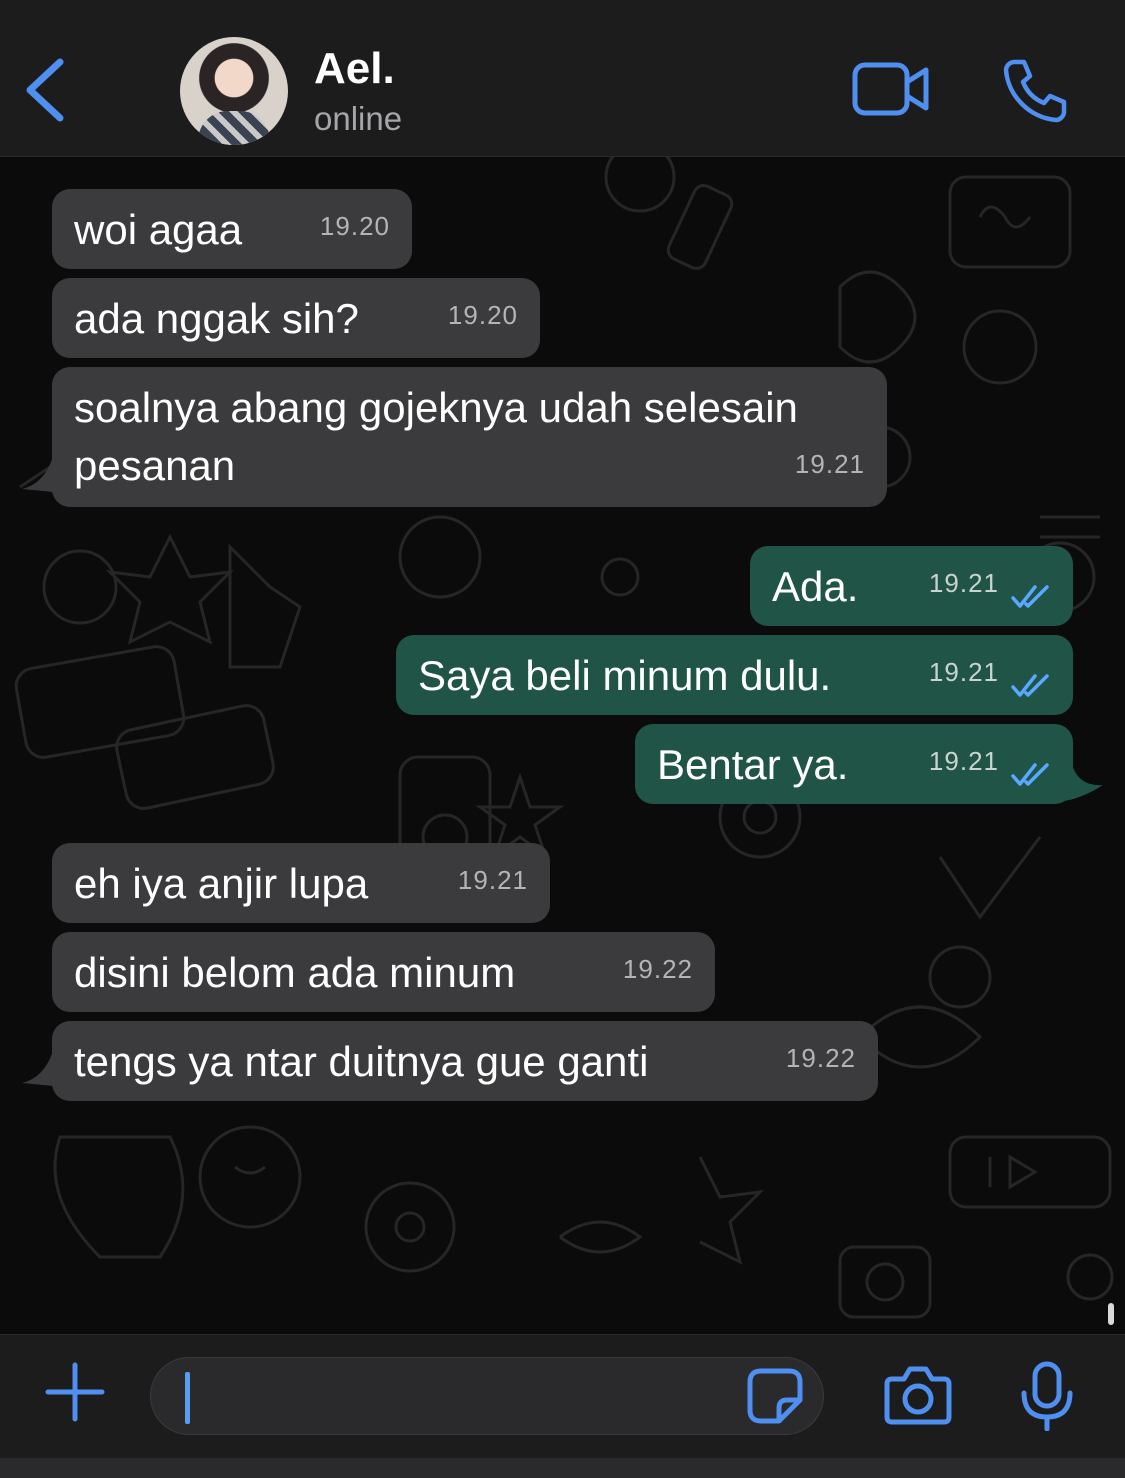 Image resolution: width=1125 pixels, height=1478 pixels. I want to click on message-text: Bentar ya., so click(753, 764).